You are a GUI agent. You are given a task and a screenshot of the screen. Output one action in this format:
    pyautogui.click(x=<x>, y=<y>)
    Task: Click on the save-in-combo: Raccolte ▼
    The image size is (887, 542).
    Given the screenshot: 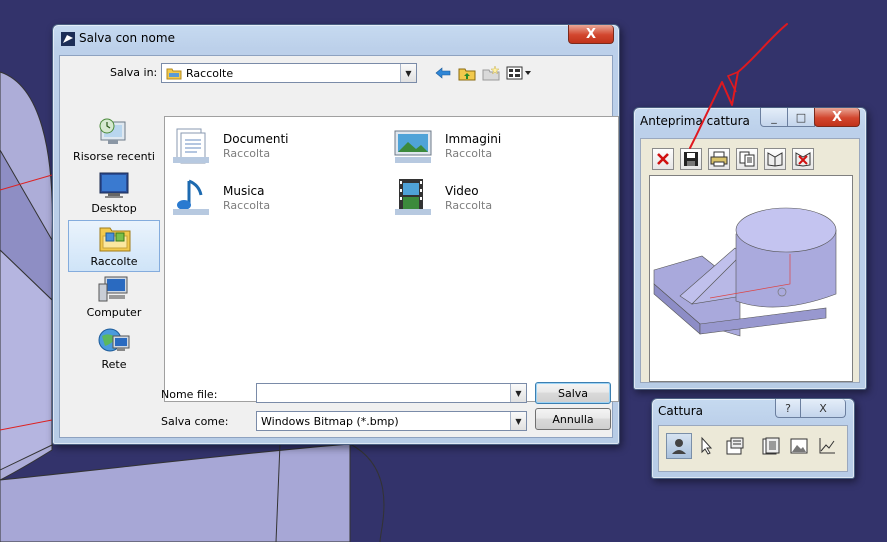 What is the action you would take?
    pyautogui.click(x=289, y=73)
    